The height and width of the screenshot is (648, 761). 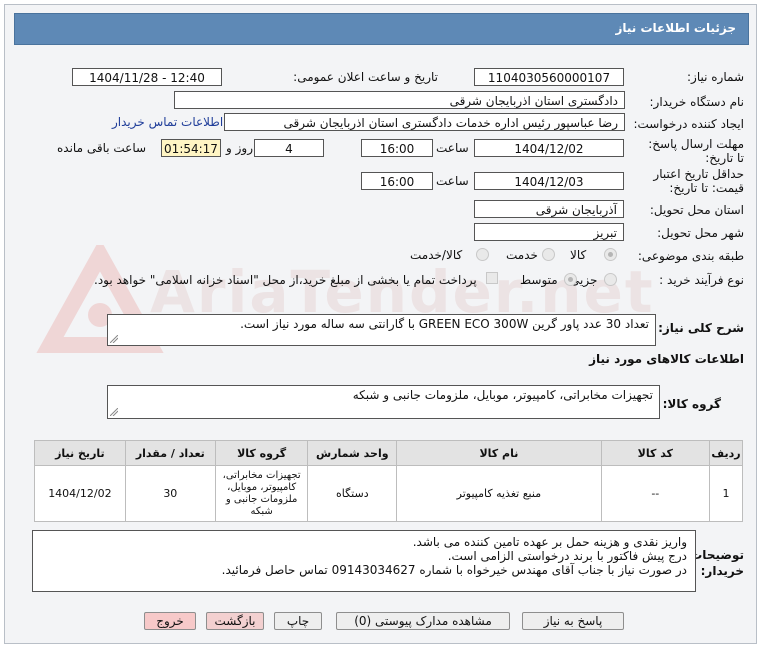 What do you see at coordinates (549, 209) in the screenshot?
I see `delivery-province-field: آذربایجان شرقی` at bounding box center [549, 209].